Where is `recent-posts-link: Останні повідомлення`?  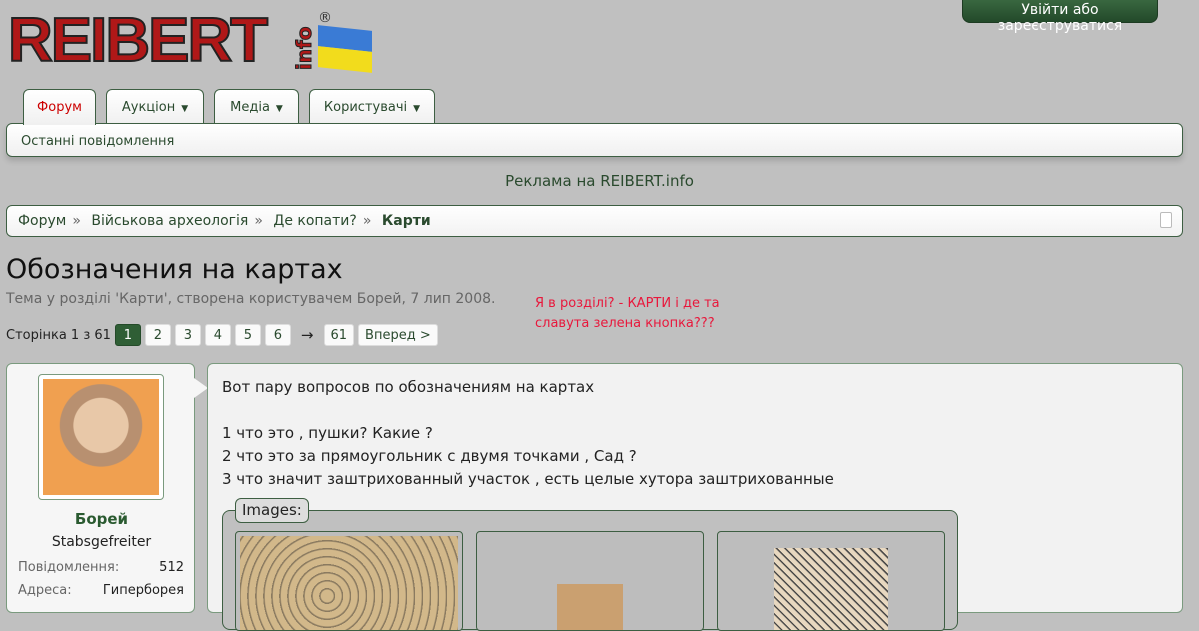 recent-posts-link: Останні повідомлення is located at coordinates (97, 141).